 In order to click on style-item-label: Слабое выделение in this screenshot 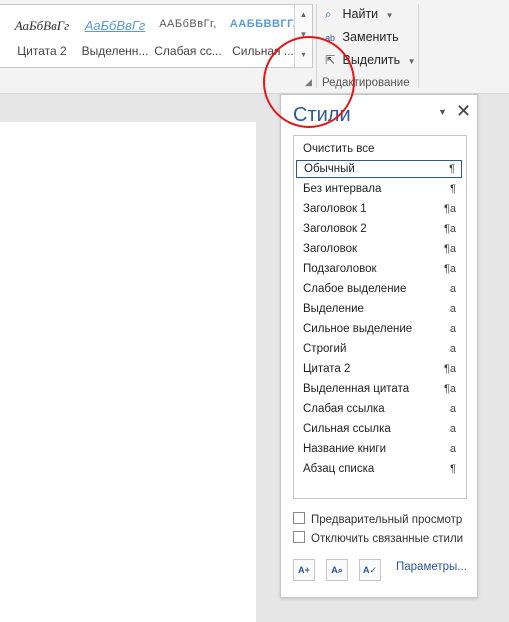, I will do `click(355, 289)`.